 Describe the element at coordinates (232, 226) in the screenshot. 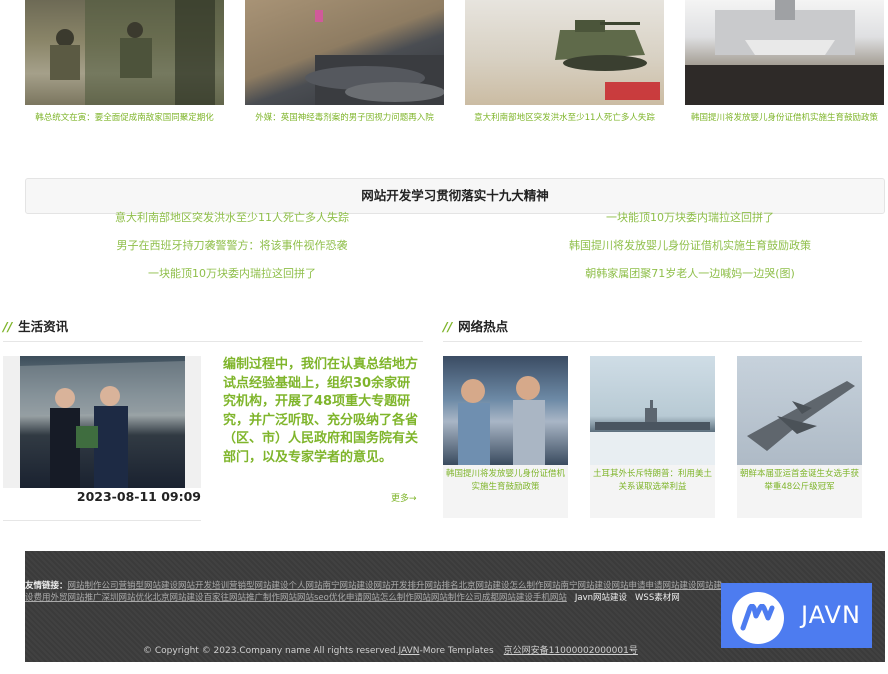

I see `news-link: 意大利南部地区突发洪水至少11人死亡多人失踪` at that location.